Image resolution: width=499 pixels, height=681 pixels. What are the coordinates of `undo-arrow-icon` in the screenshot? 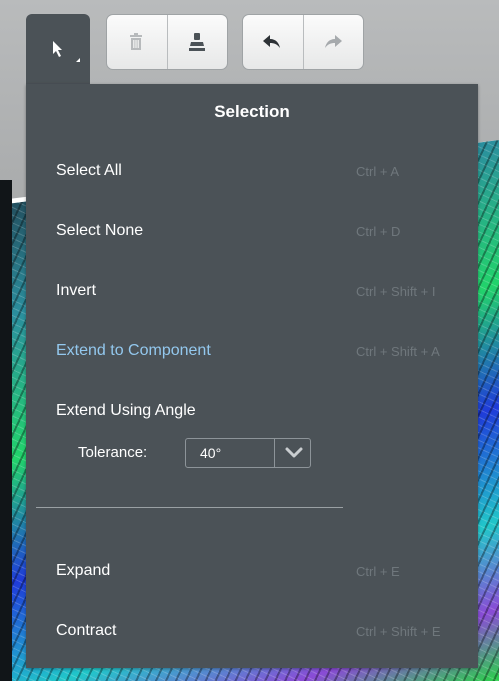 It's located at (271, 41).